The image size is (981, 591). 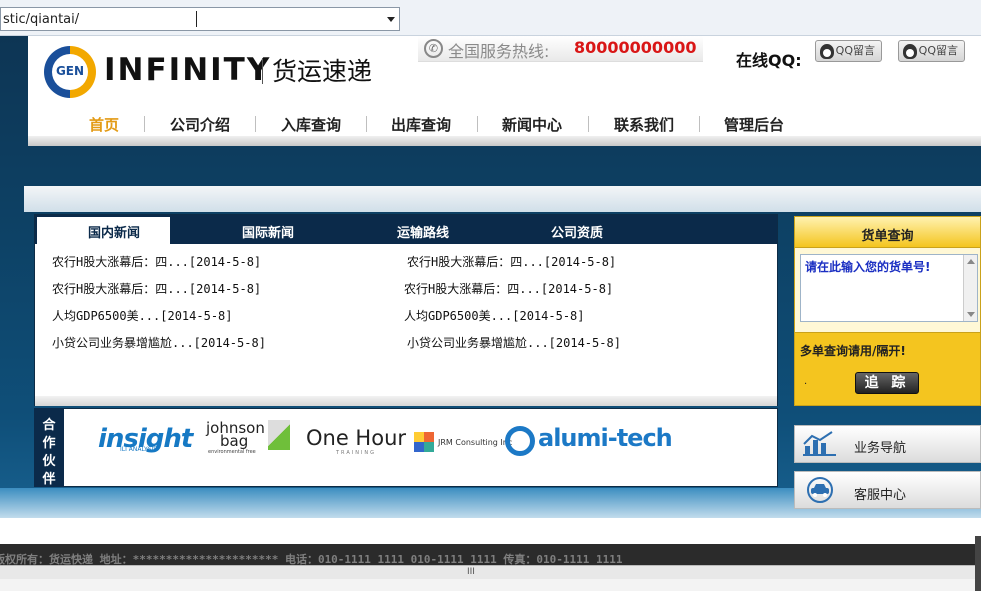 I want to click on phone-icon: ✆, so click(x=433, y=48).